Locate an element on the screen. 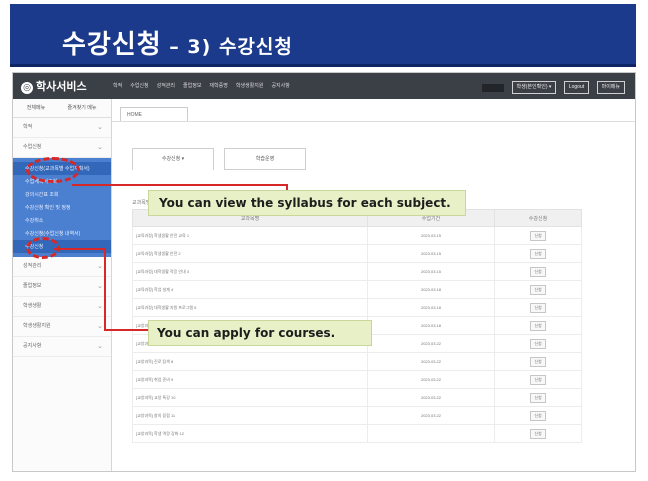 Image resolution: width=648 pixels, height=481 pixels. top-menu-item: 수업신청 is located at coordinates (139, 86).